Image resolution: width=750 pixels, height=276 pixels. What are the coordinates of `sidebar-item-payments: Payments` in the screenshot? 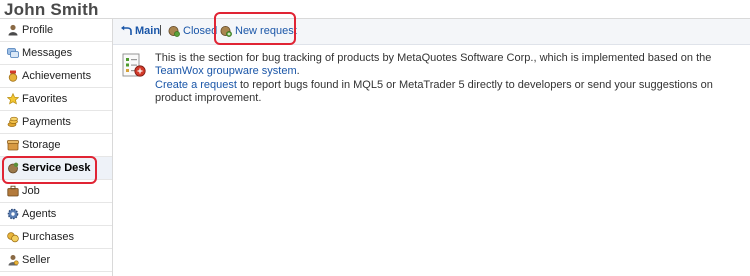 It's located at (56, 122).